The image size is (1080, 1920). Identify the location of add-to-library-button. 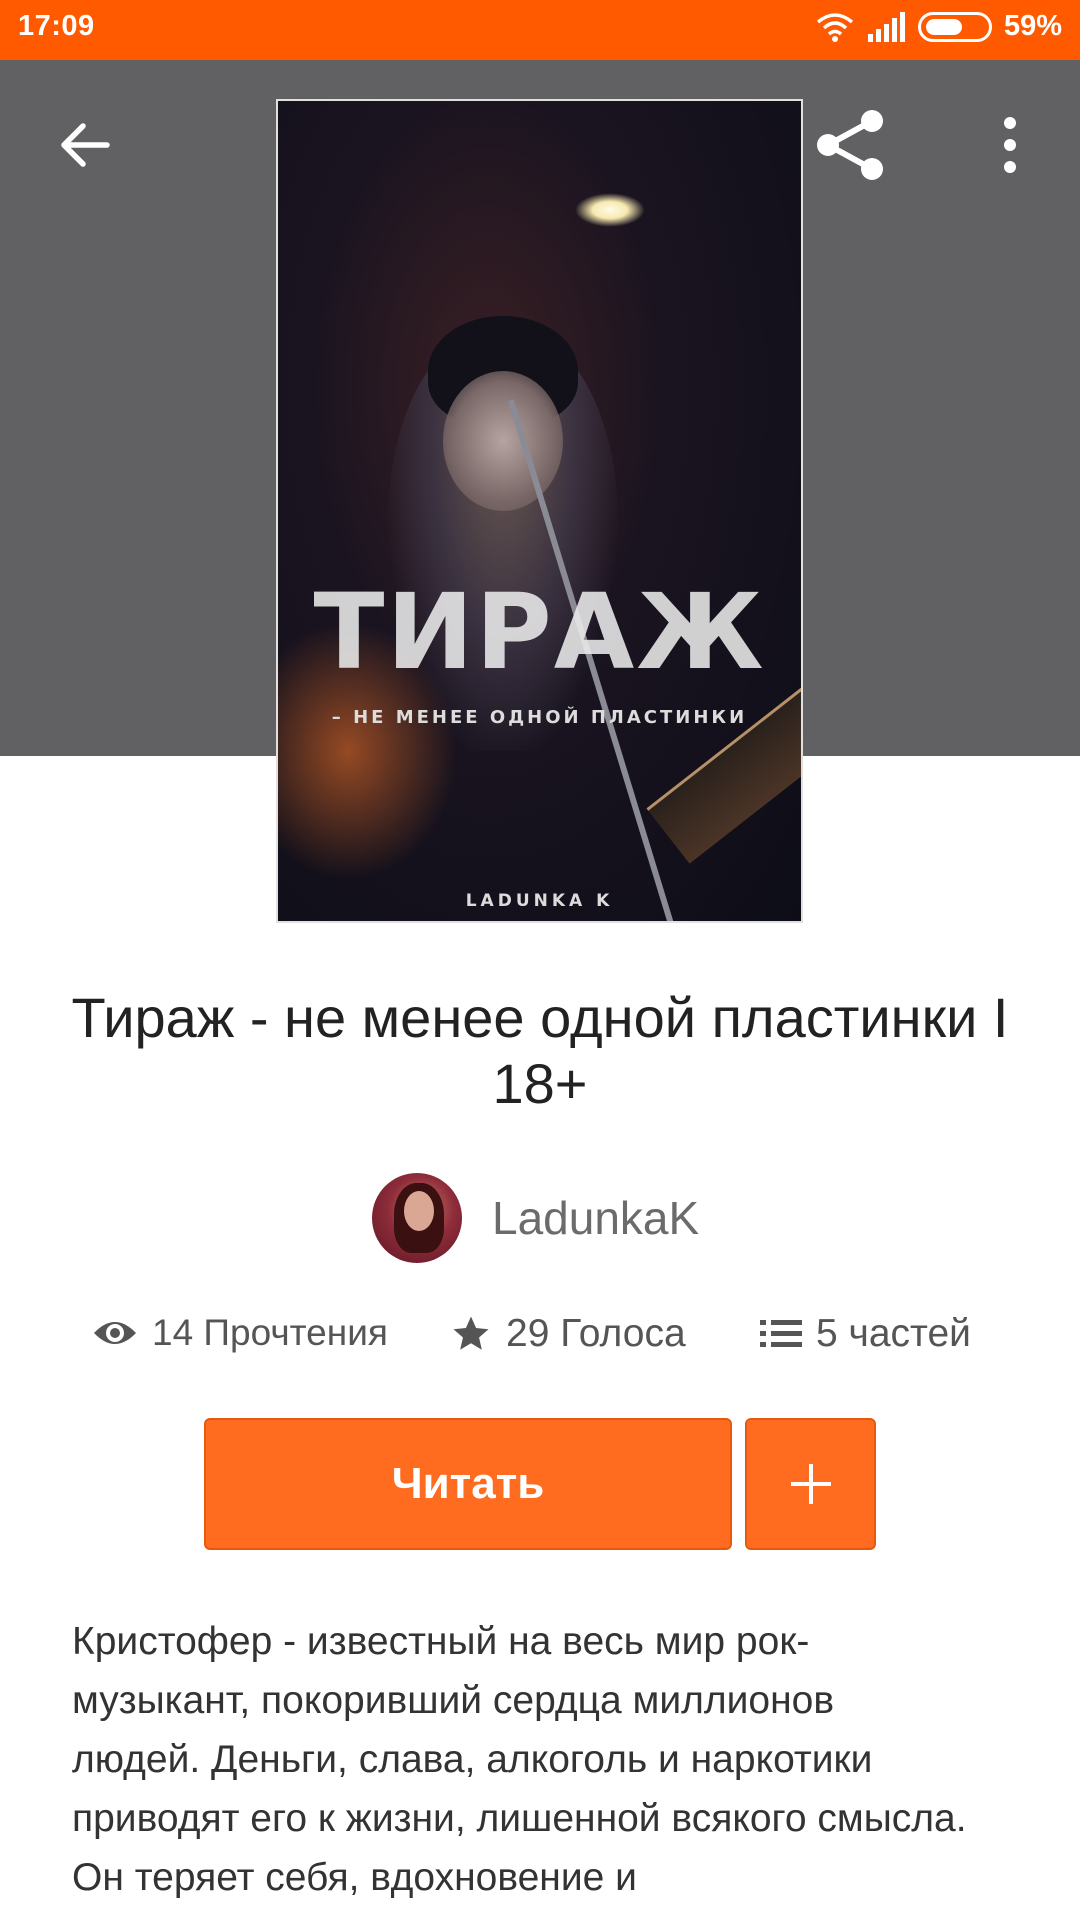
(810, 1484).